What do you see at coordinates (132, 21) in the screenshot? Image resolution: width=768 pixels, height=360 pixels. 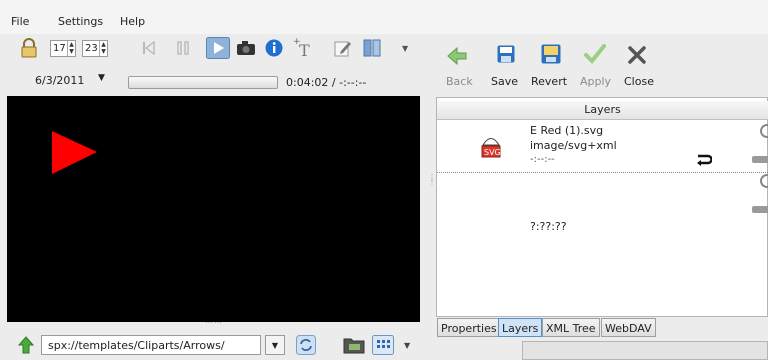 I see `menu-help: Help` at bounding box center [132, 21].